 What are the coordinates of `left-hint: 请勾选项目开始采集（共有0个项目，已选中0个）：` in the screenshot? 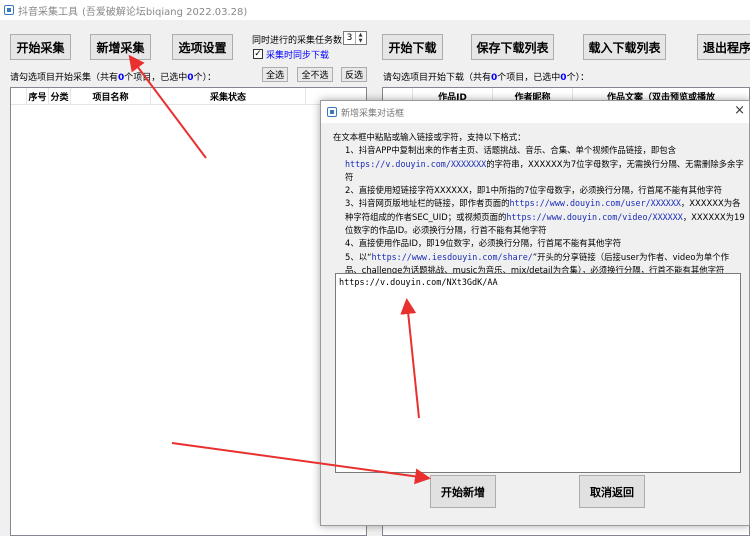 It's located at (113, 76).